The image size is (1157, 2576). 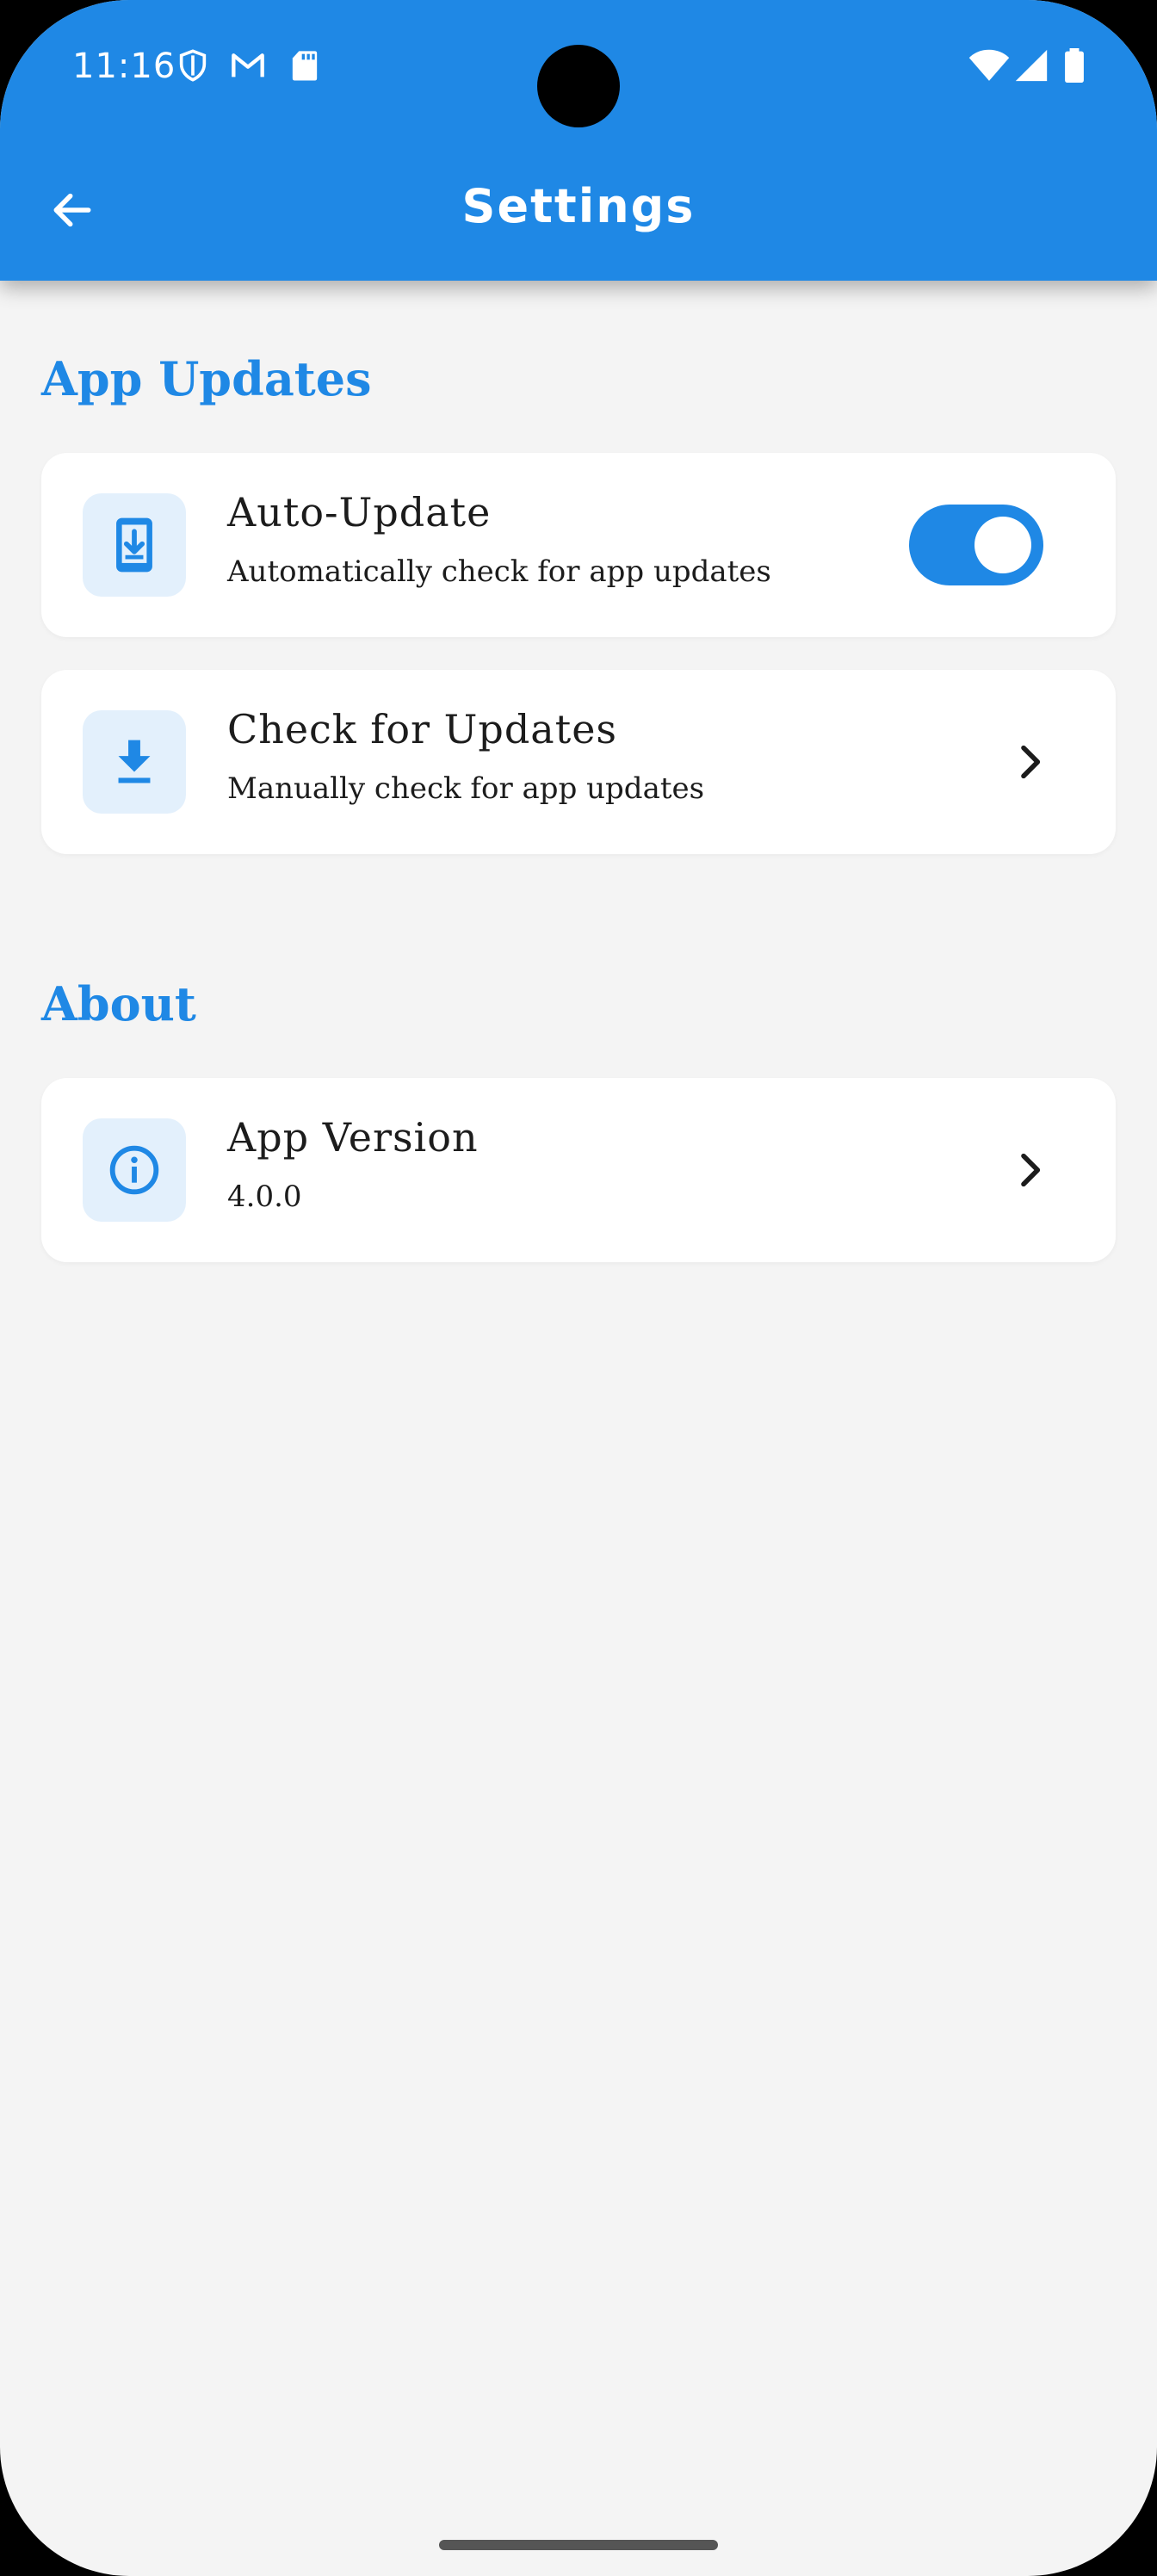 What do you see at coordinates (265, 1197) in the screenshot?
I see `app-version-value: 4.0.0` at bounding box center [265, 1197].